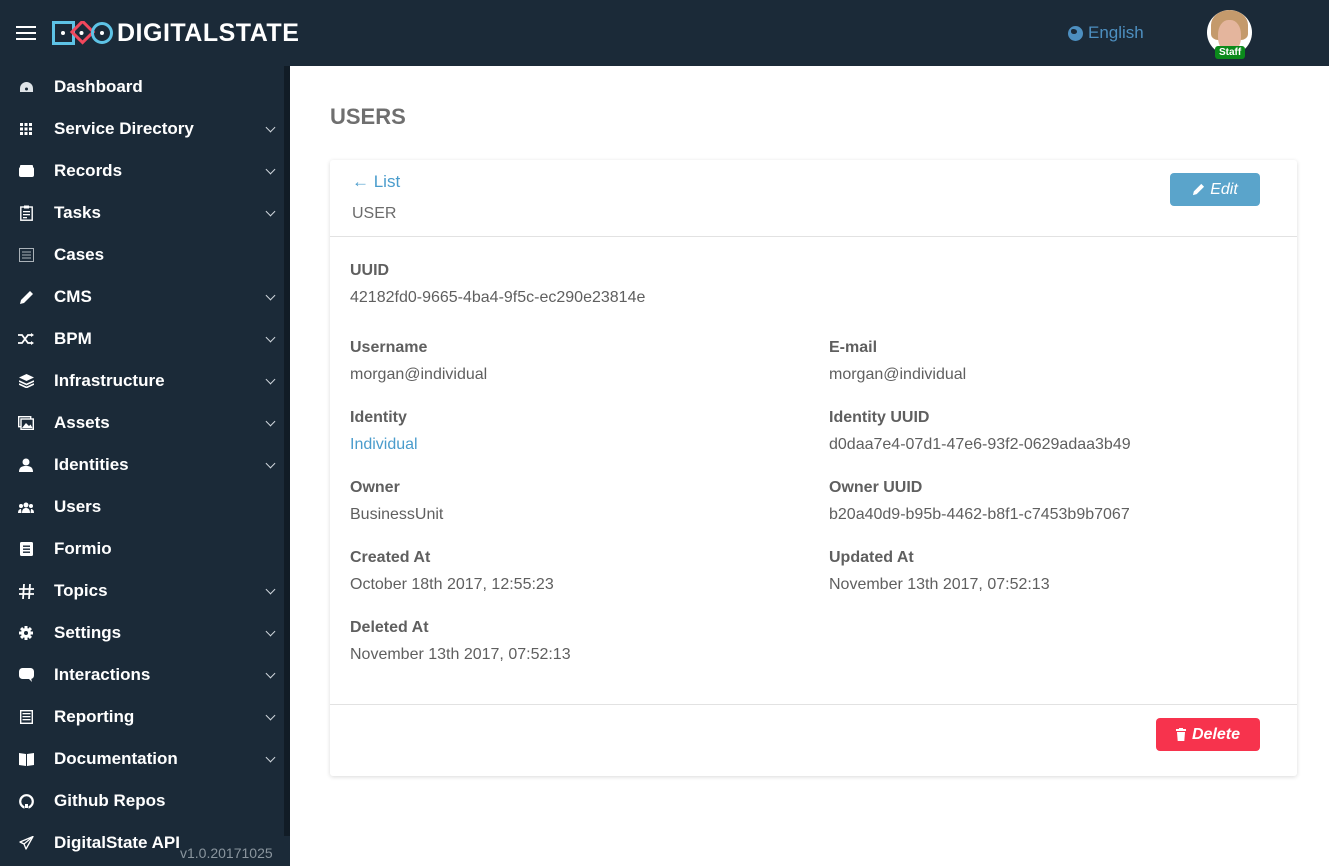  What do you see at coordinates (879, 417) in the screenshot?
I see `field-label: Identity UUID` at bounding box center [879, 417].